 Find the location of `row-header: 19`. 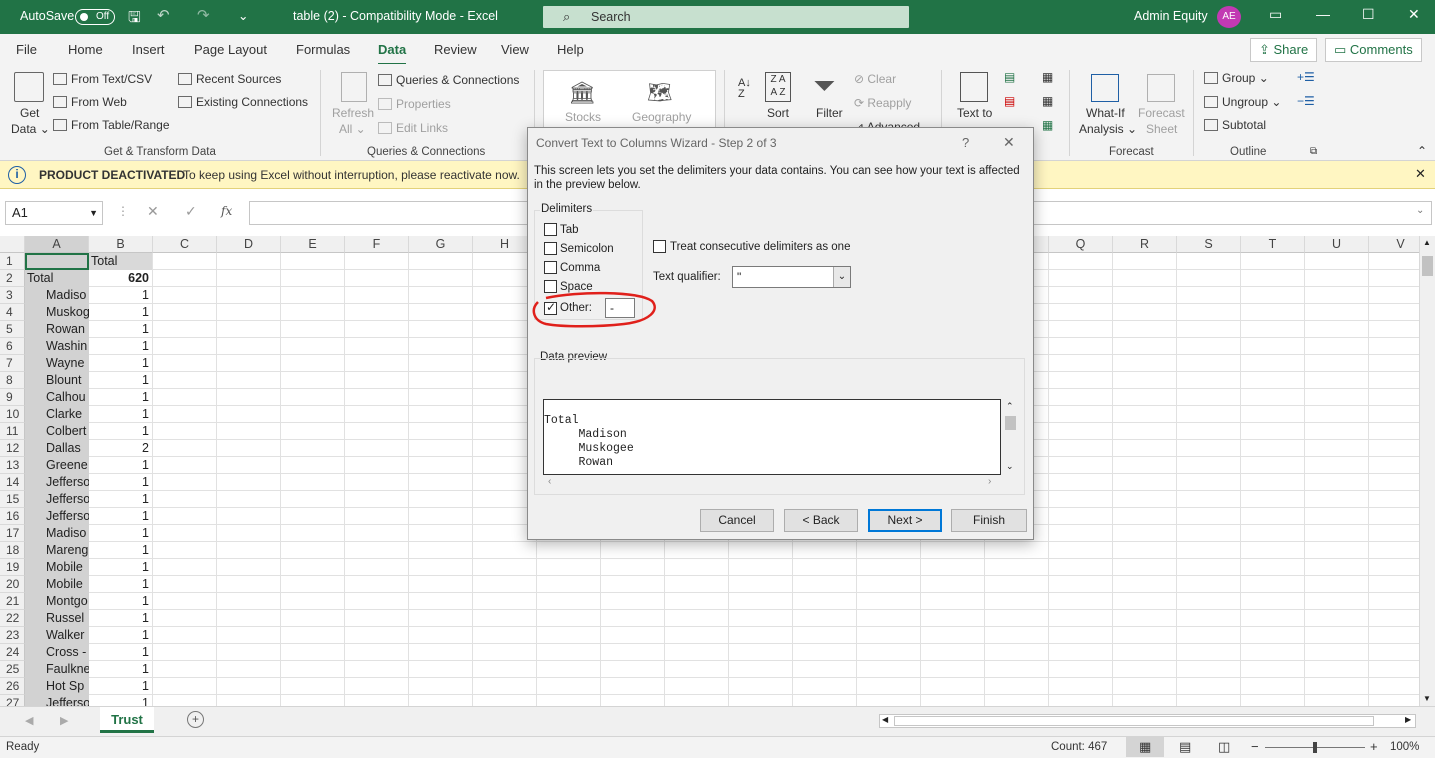

row-header: 19 is located at coordinates (12, 567).